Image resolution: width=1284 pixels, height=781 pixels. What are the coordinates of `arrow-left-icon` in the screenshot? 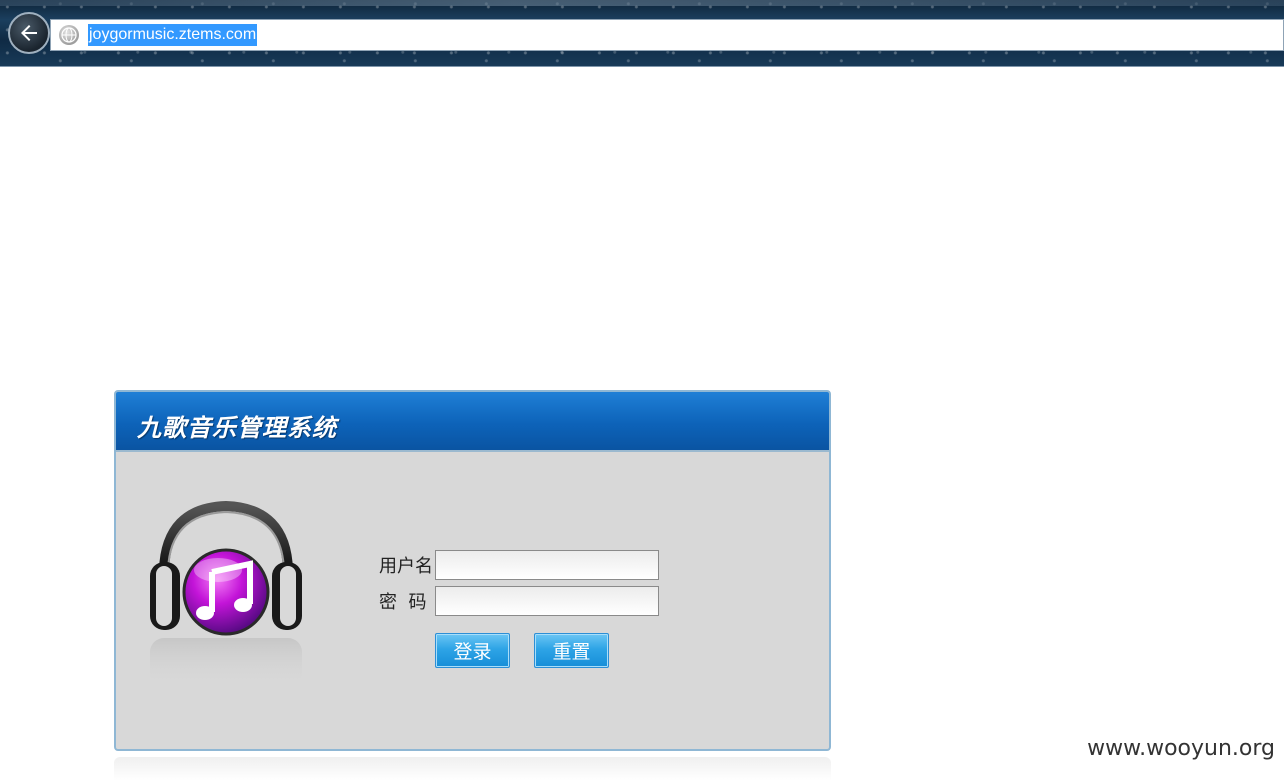 It's located at (29, 33).